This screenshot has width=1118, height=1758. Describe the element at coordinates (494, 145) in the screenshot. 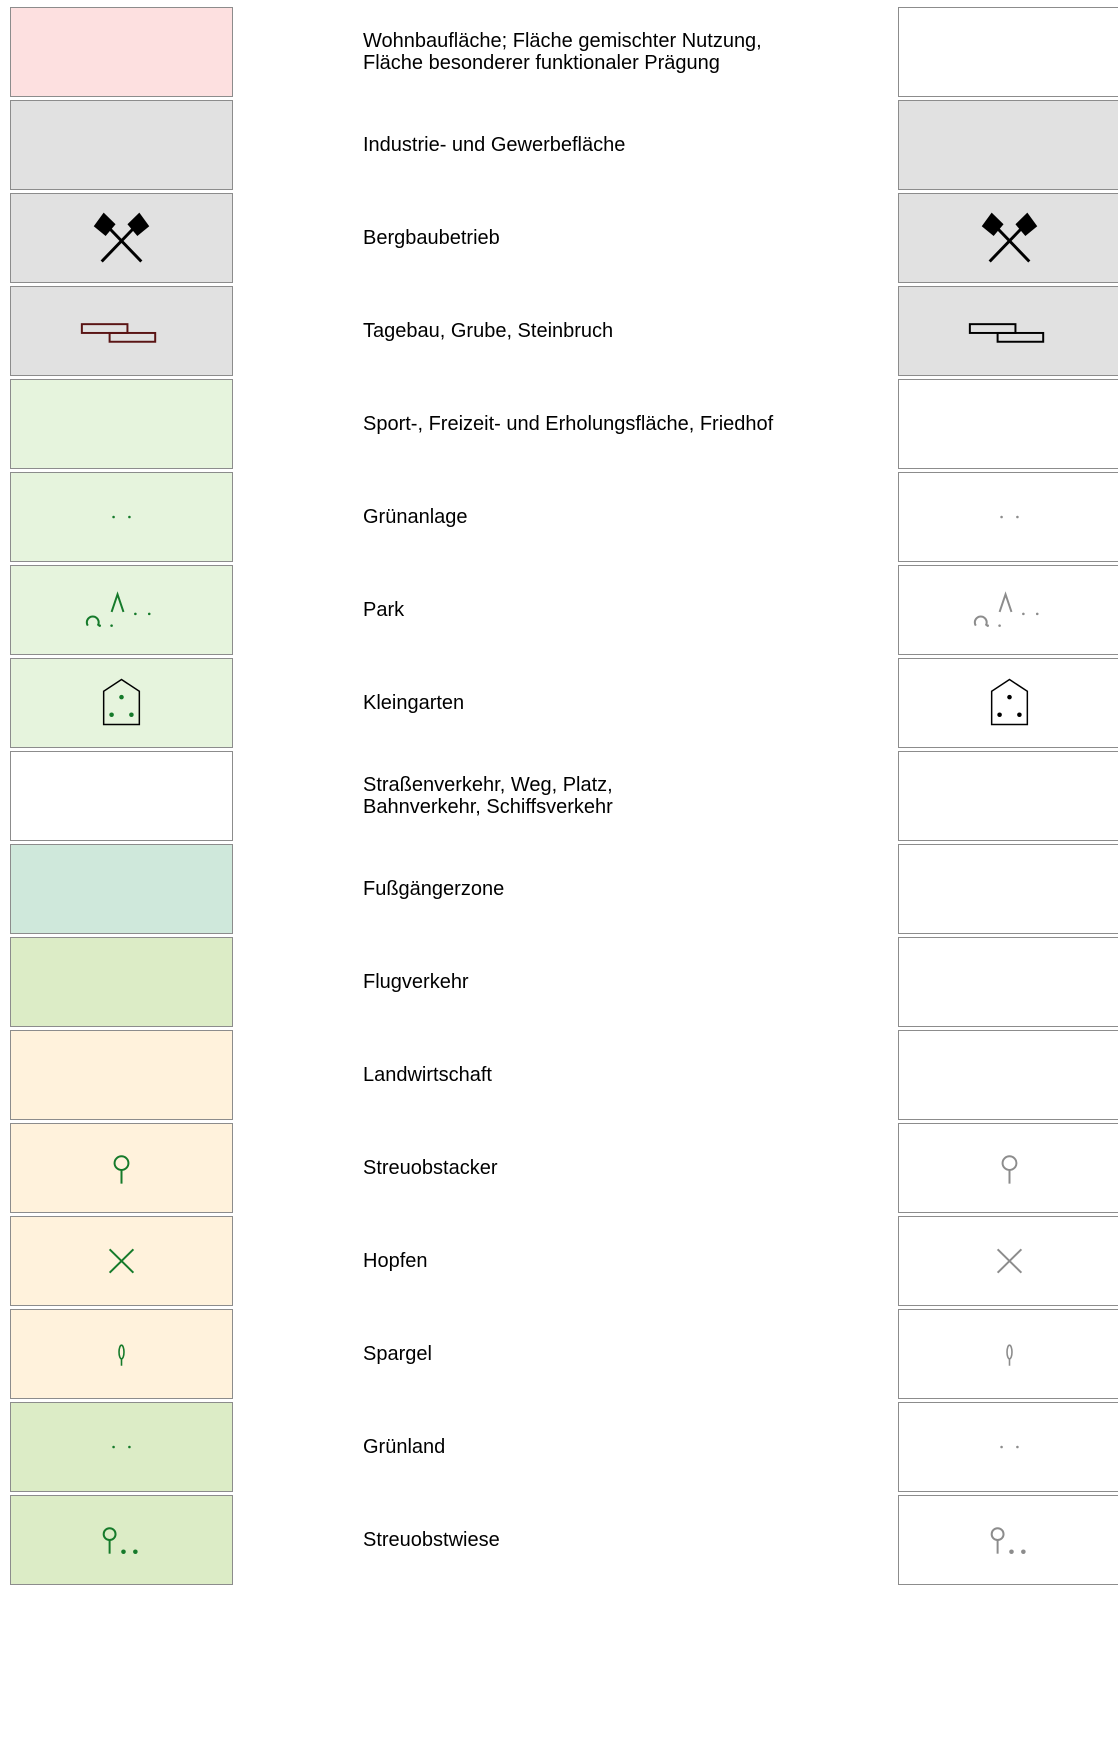

I see `legend-label: Industrie- und Gewerbefläche` at that location.